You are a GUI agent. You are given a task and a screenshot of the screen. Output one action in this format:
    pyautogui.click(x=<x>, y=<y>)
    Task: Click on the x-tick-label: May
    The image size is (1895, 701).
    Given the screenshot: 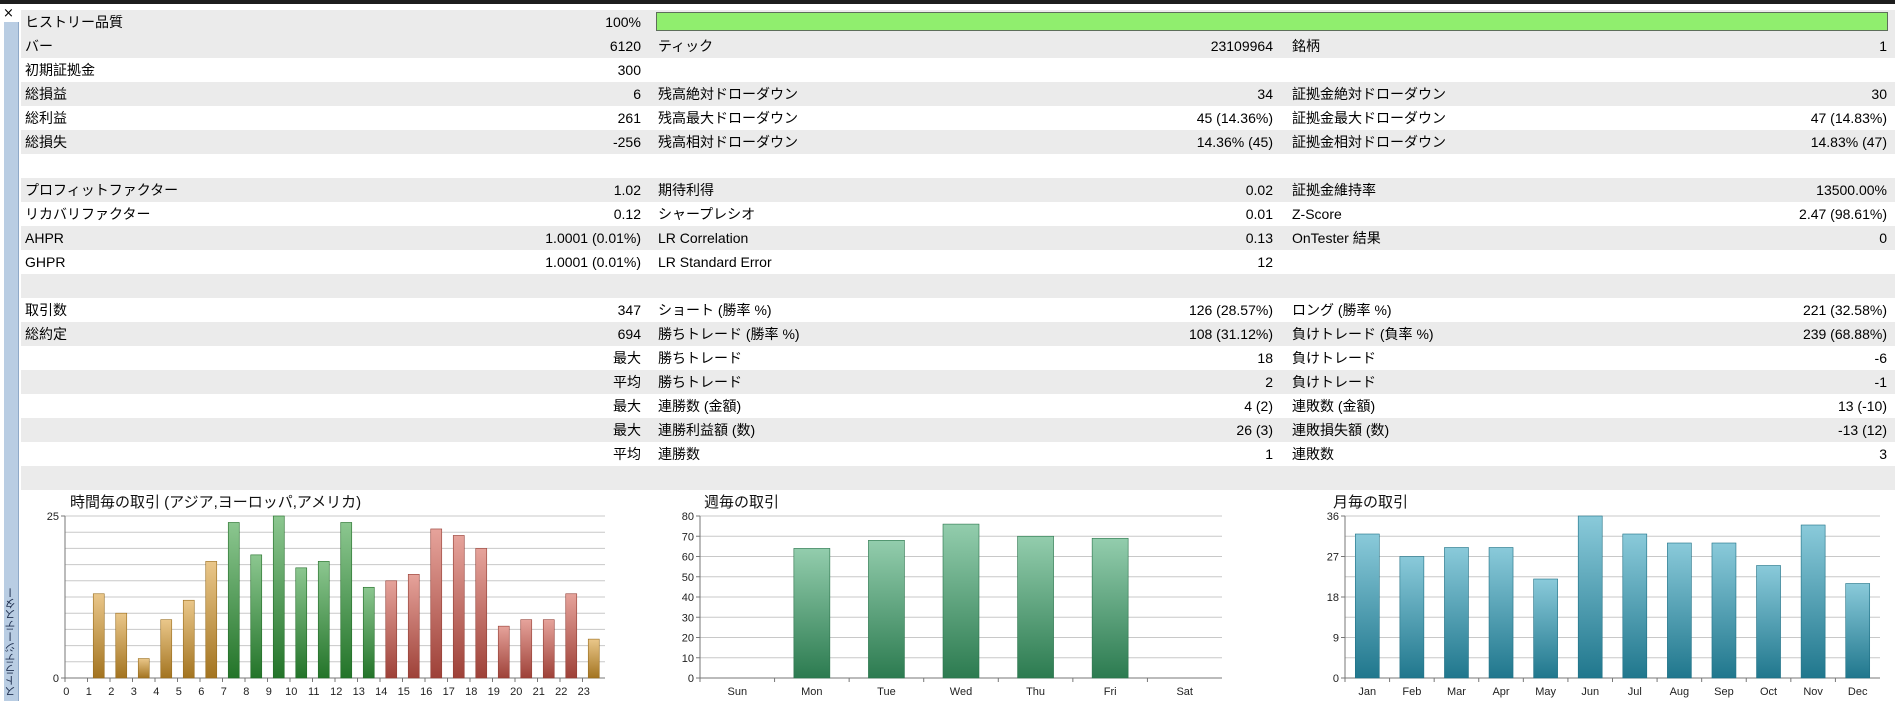 What is the action you would take?
    pyautogui.click(x=1545, y=692)
    